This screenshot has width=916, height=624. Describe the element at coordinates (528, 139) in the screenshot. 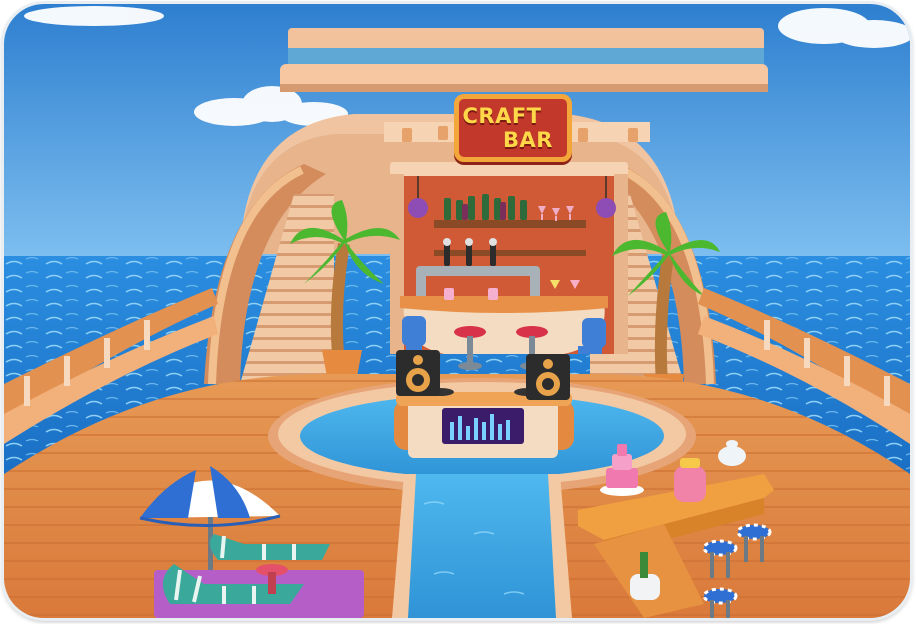

I see `sign-text-bar: BAR` at that location.